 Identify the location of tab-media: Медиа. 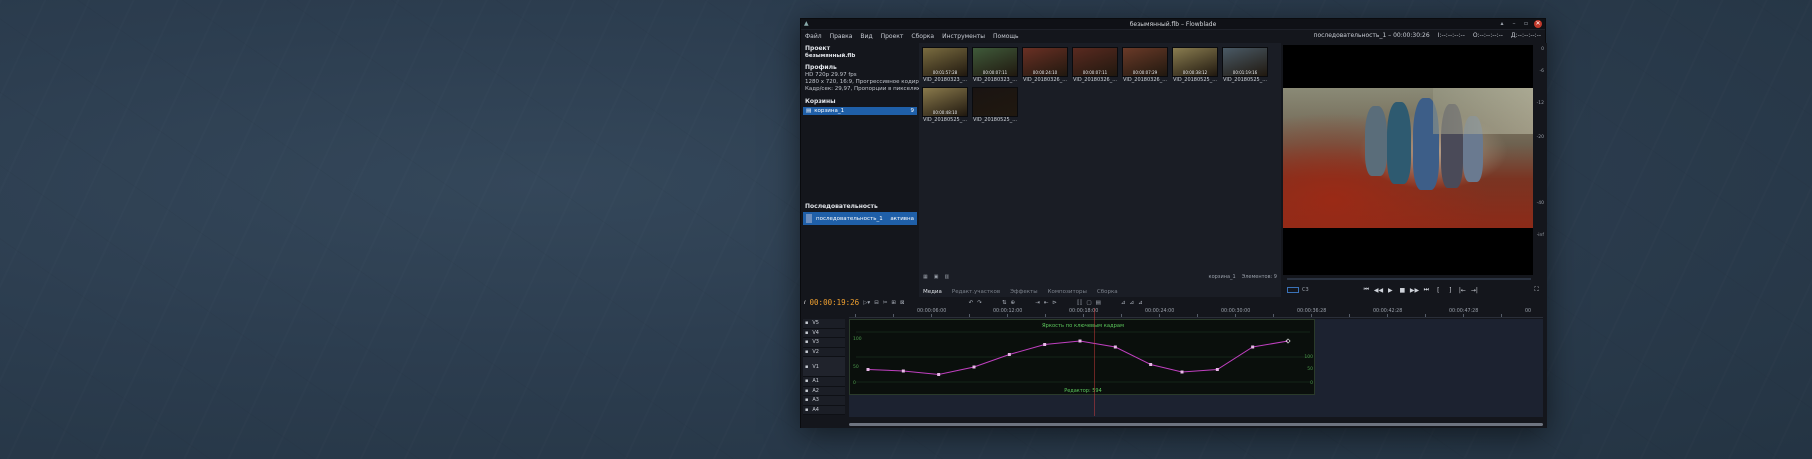
(932, 292).